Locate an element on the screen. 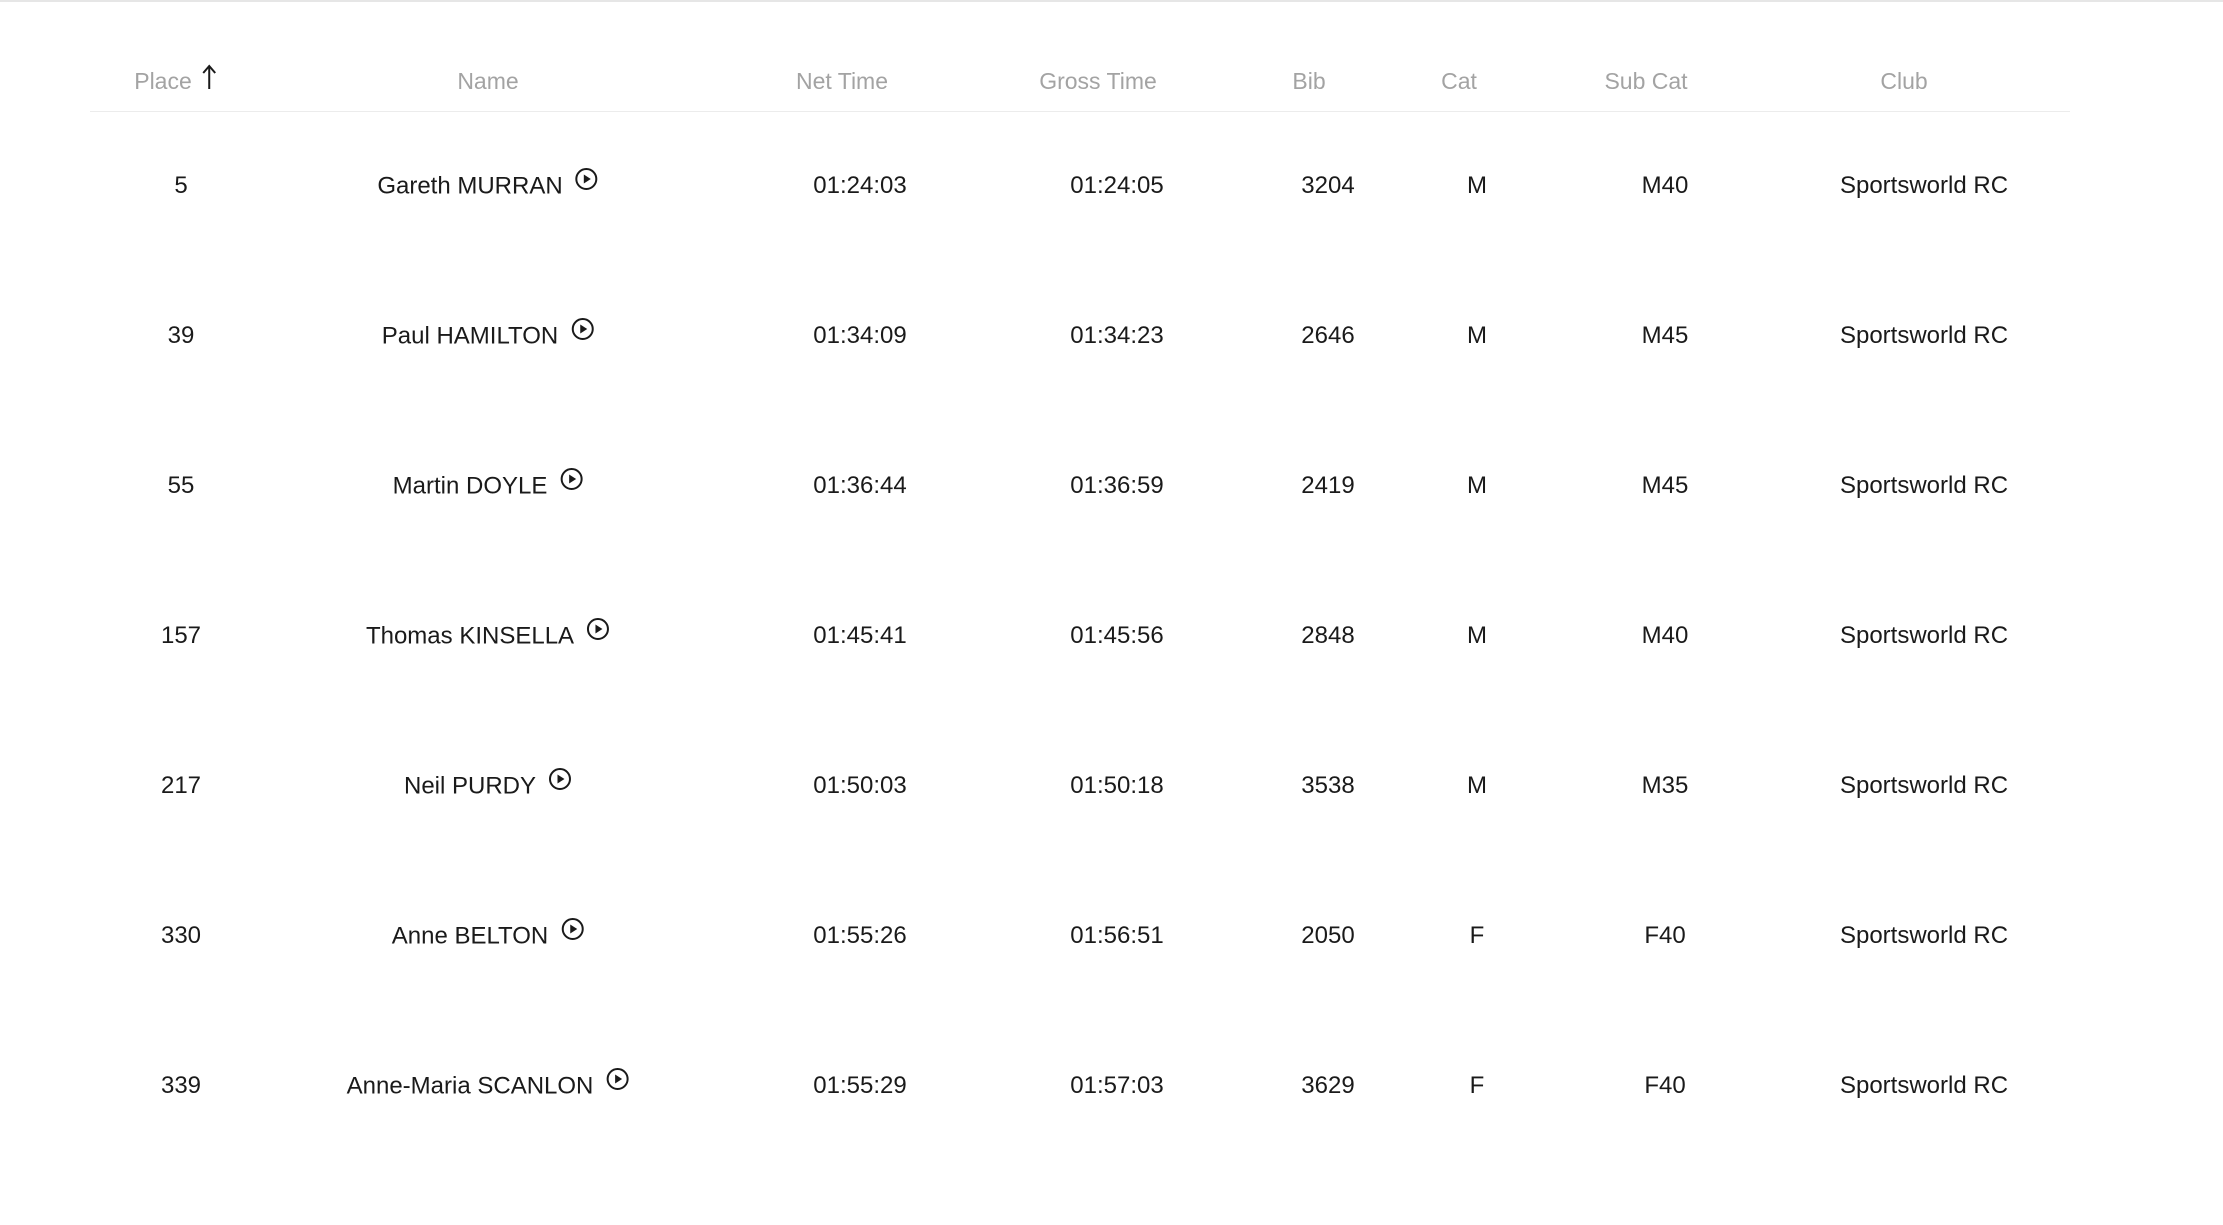 The width and height of the screenshot is (2223, 1225). name-cell: Anne BELTON is located at coordinates (488, 934).